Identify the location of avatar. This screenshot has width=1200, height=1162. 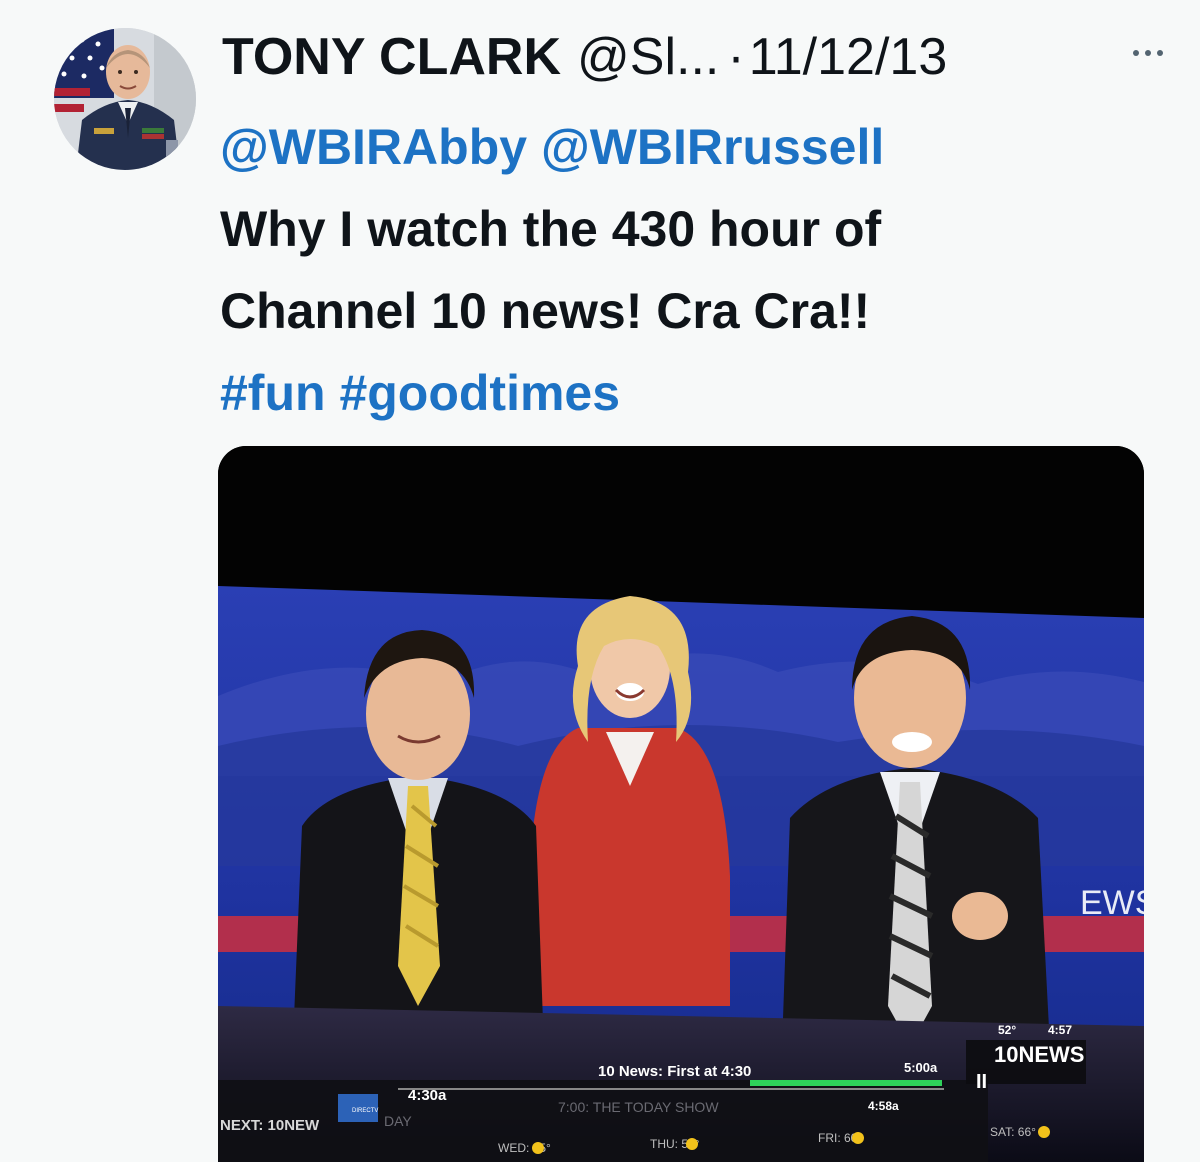
(125, 99).